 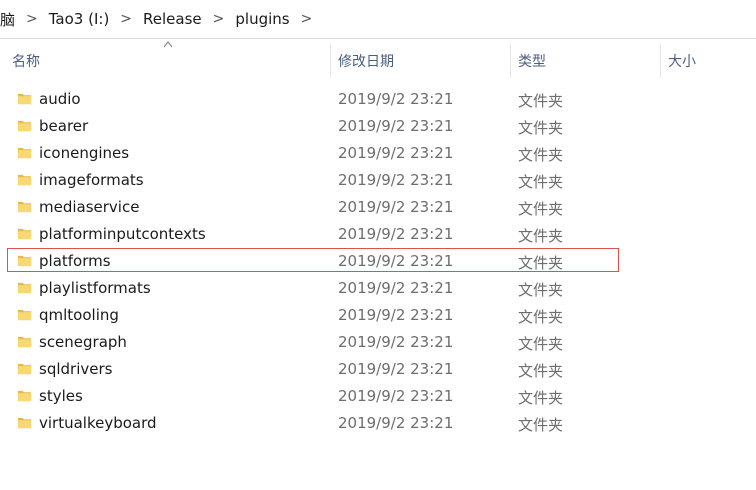 I want to click on list-item: bearer 2019/9/2 23:21 文件夹, so click(x=378, y=126).